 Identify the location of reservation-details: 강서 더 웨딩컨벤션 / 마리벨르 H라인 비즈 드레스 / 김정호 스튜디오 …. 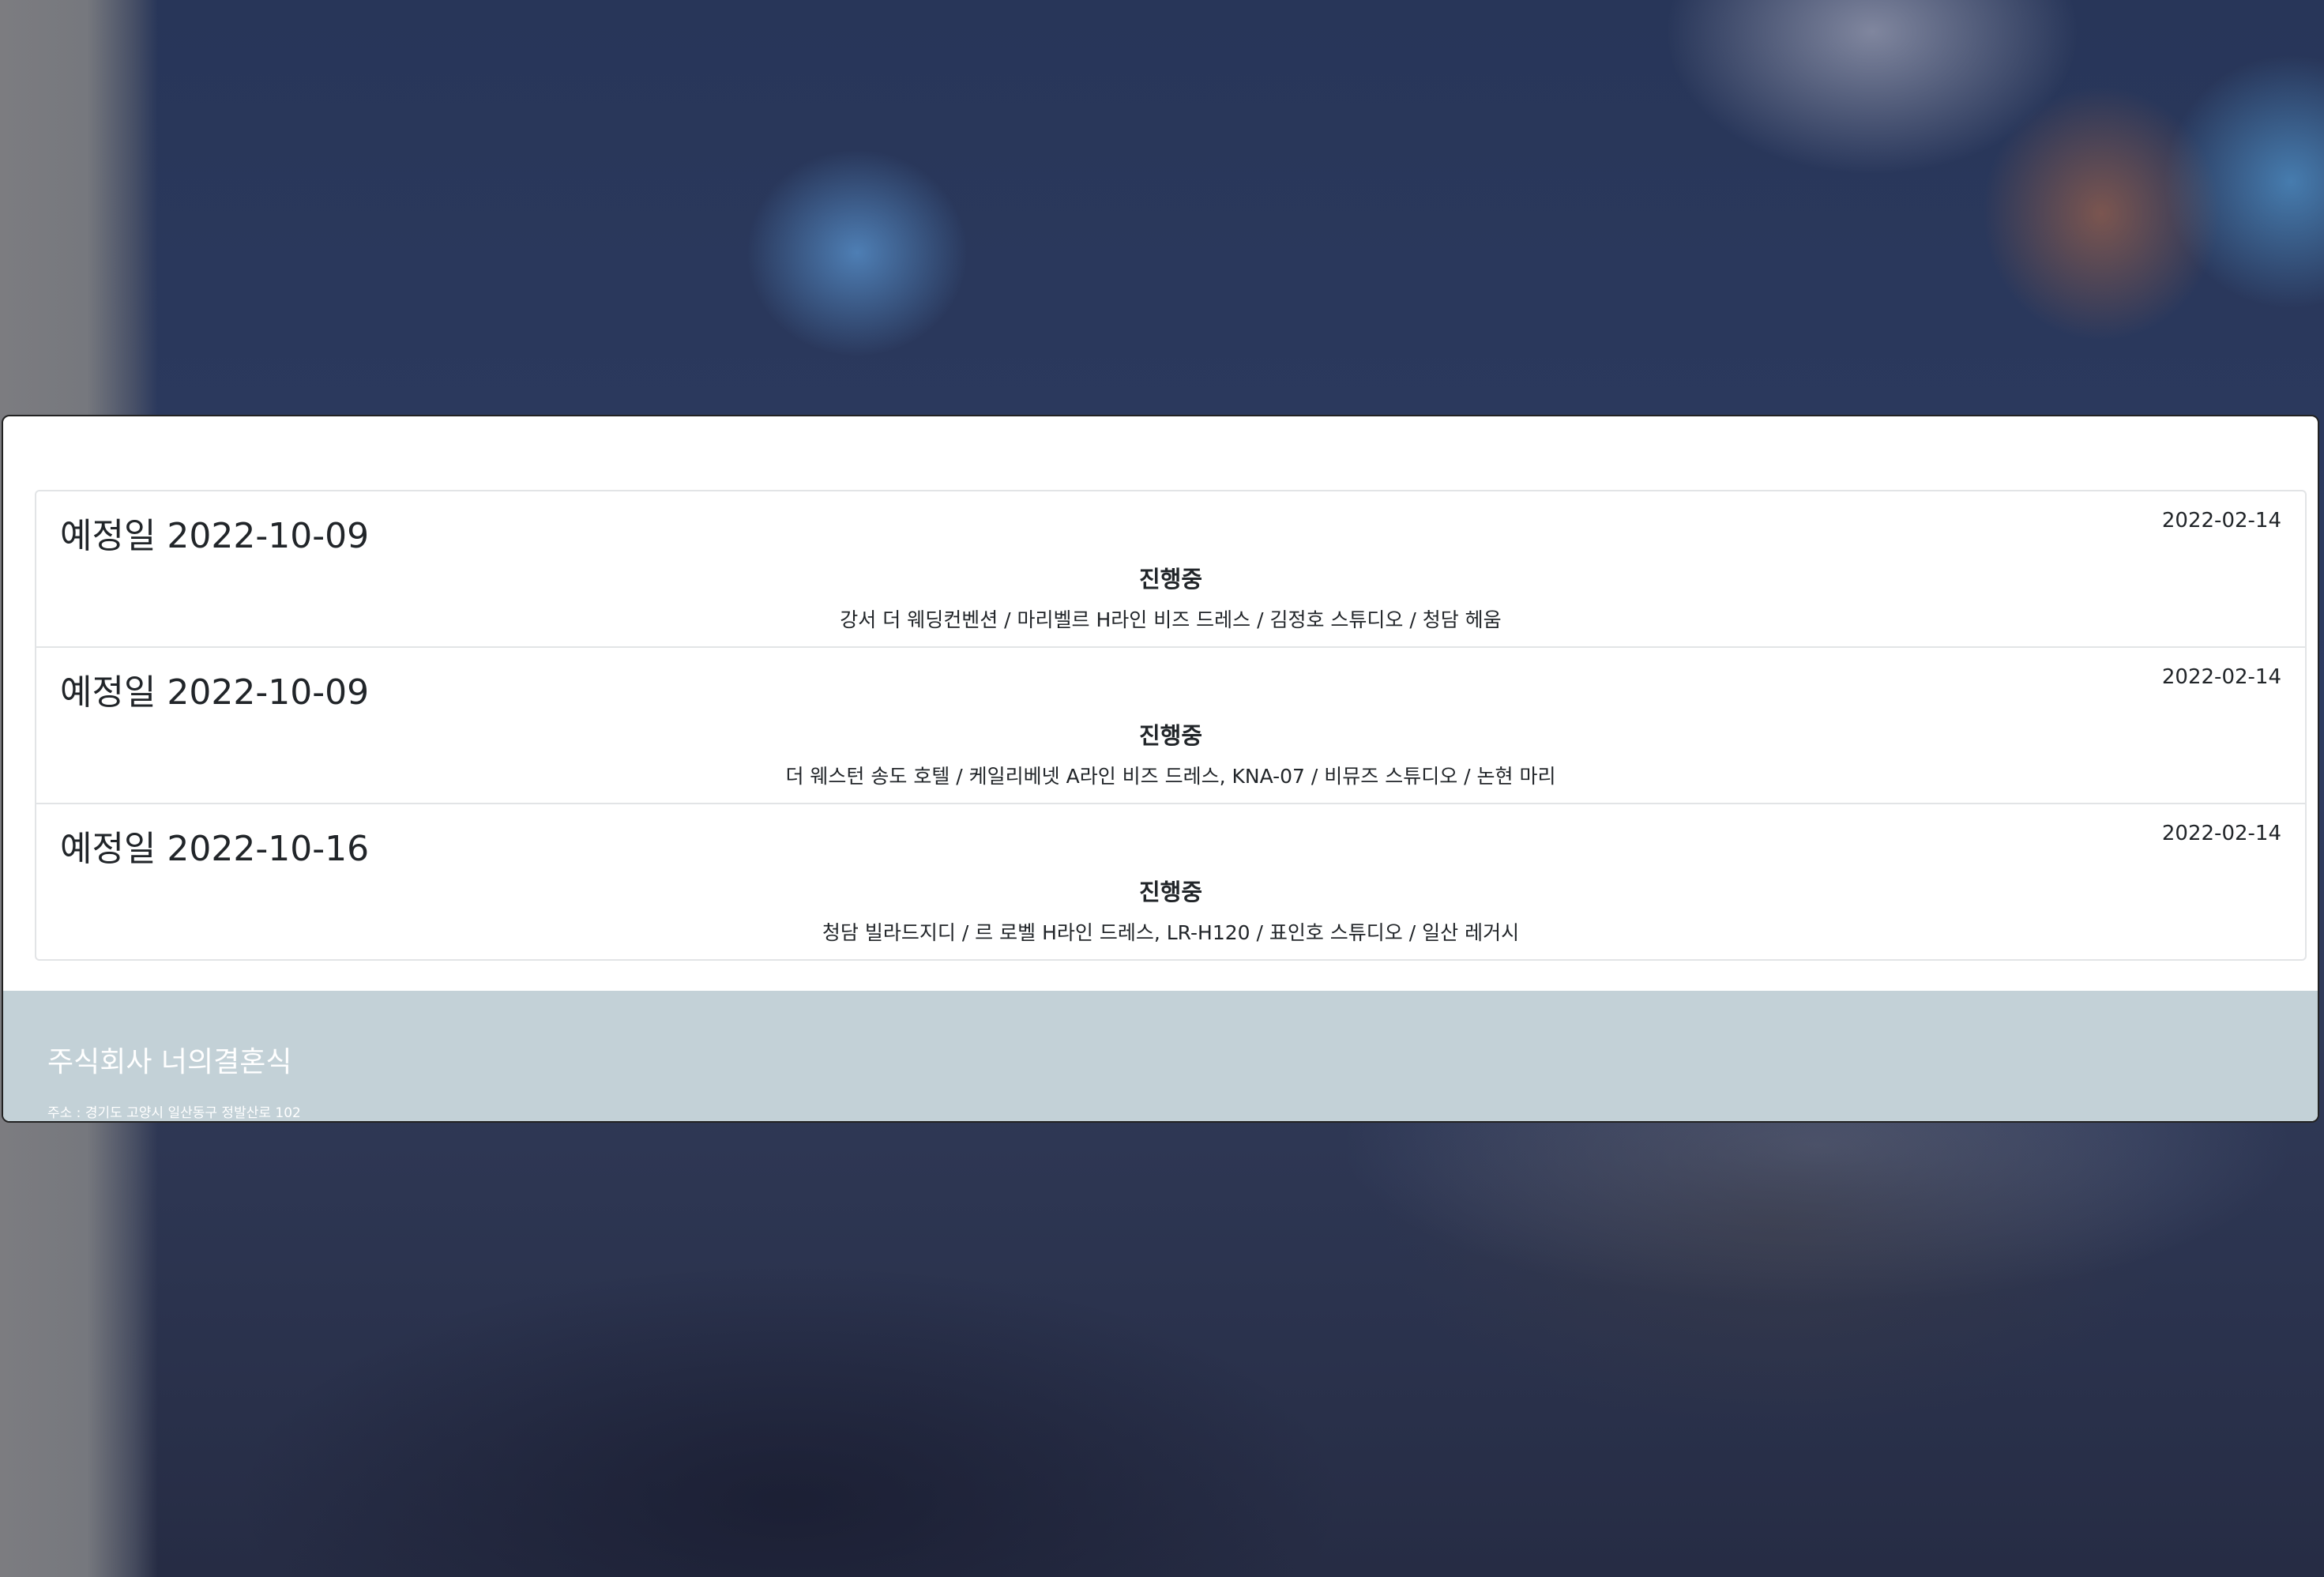
(1171, 619).